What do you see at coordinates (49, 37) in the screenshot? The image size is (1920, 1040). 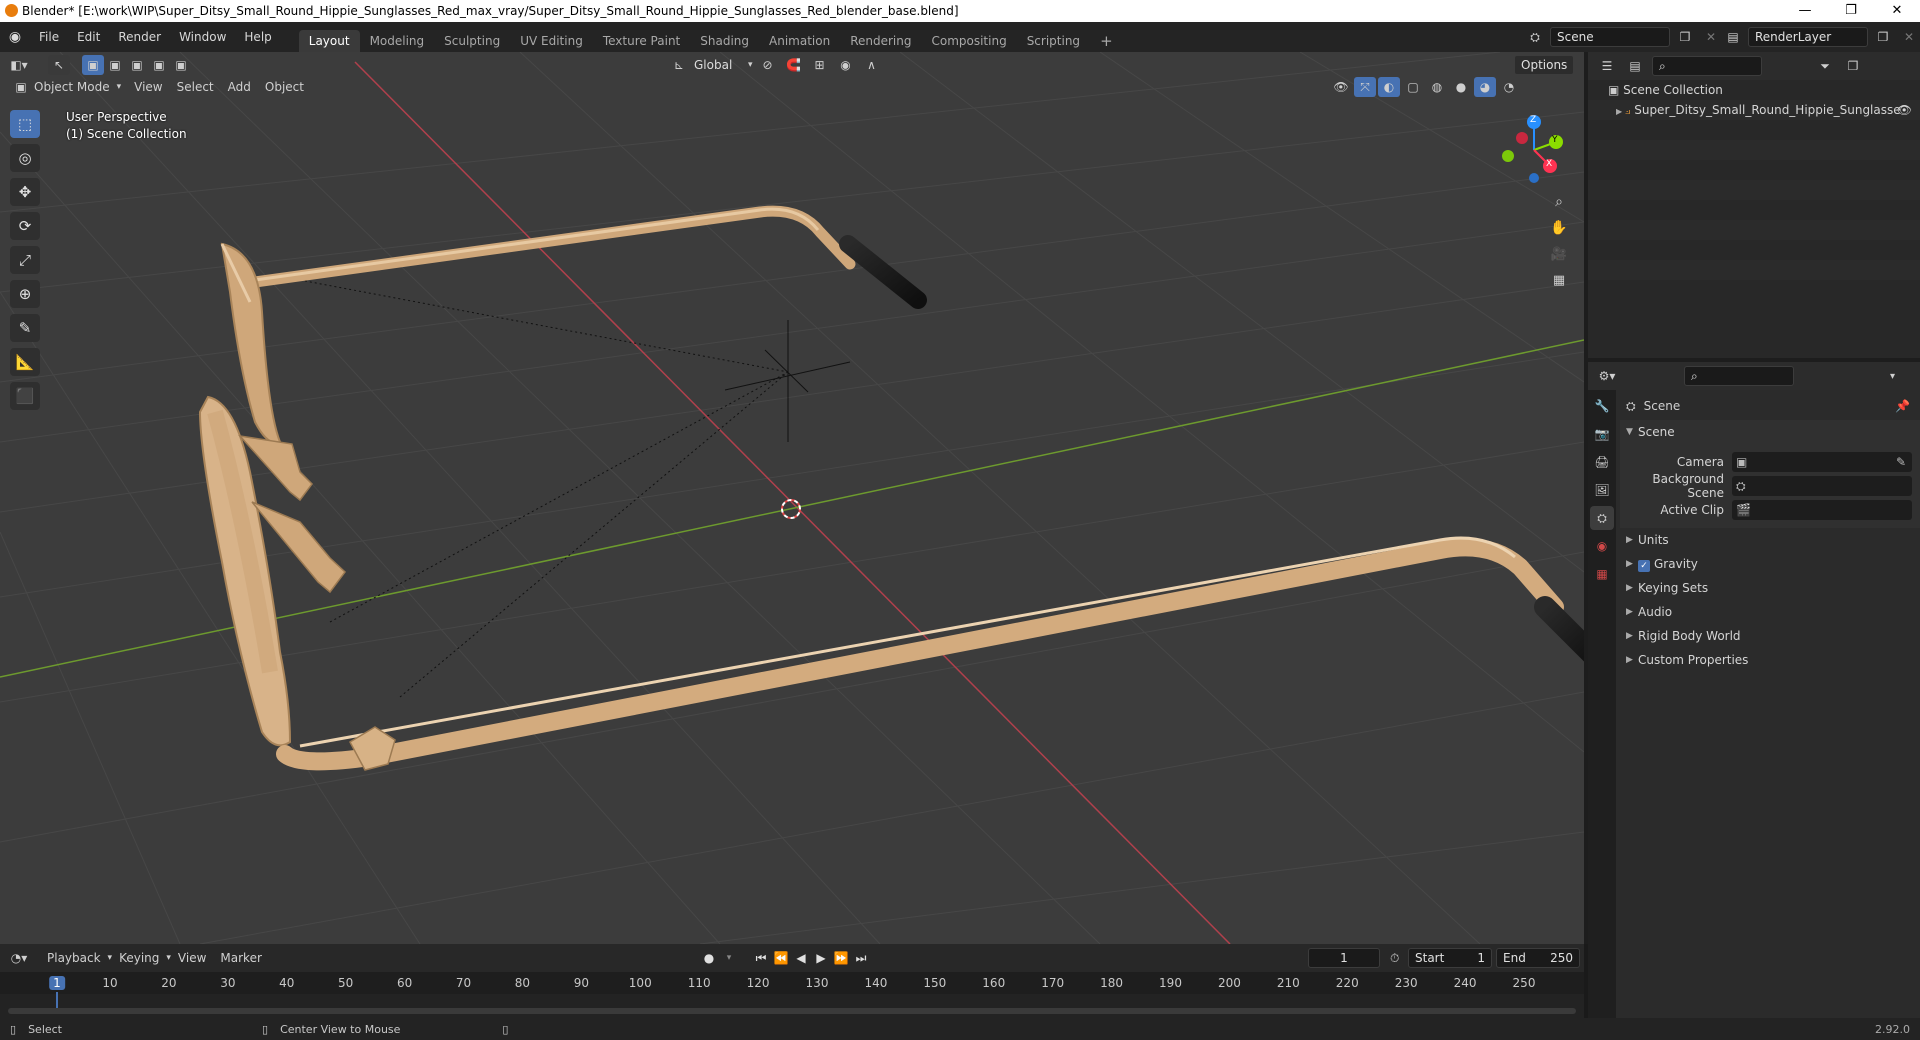 I see `menu-file: File` at bounding box center [49, 37].